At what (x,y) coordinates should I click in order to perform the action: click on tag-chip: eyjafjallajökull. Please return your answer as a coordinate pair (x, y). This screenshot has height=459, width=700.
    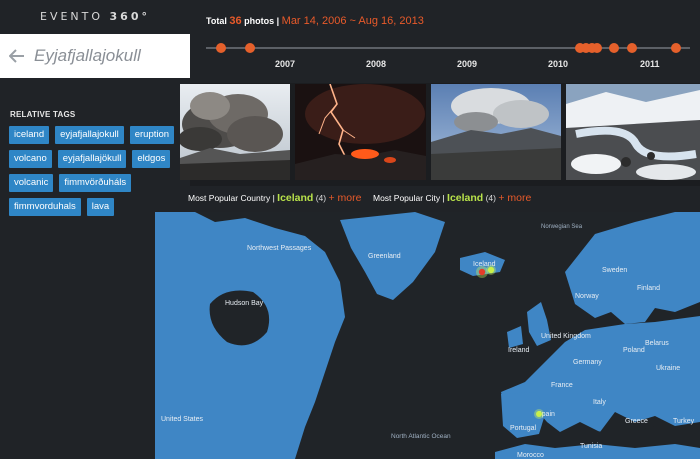
    Looking at the image, I should click on (92, 159).